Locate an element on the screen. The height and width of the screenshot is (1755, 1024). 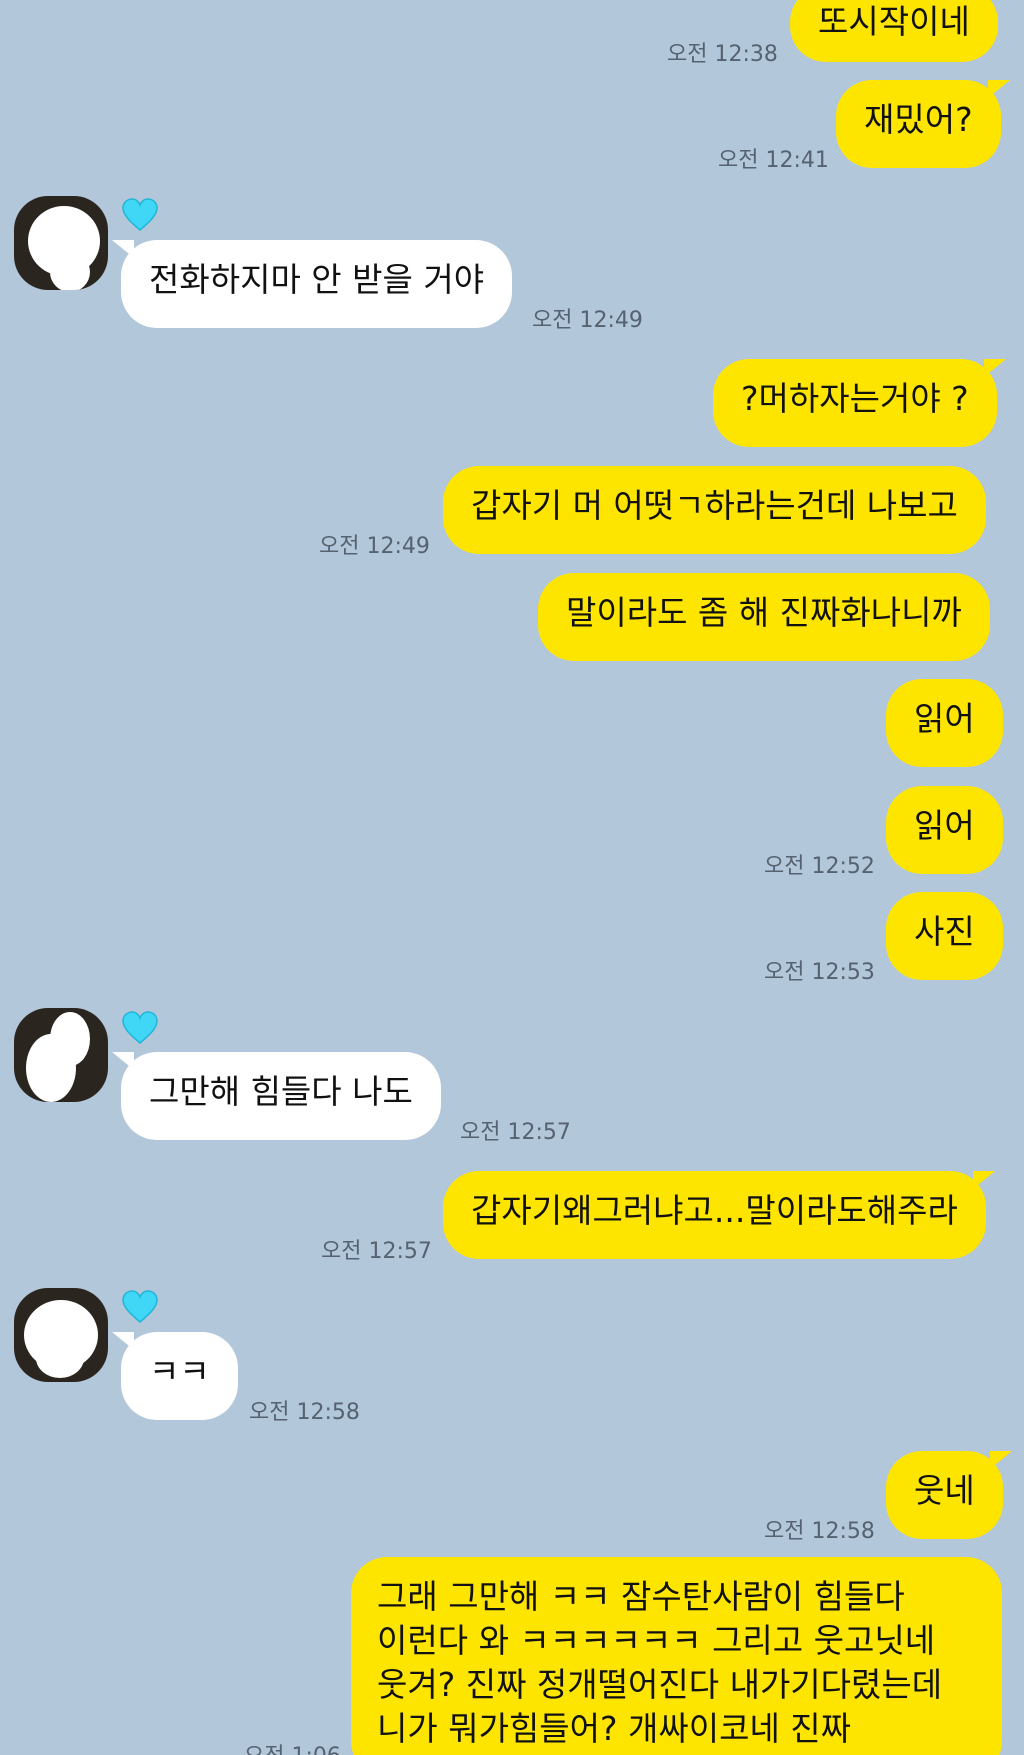
message-text: 갑자기 머 어떳ㄱ하라는건데 나보고 is located at coordinates (714, 505).